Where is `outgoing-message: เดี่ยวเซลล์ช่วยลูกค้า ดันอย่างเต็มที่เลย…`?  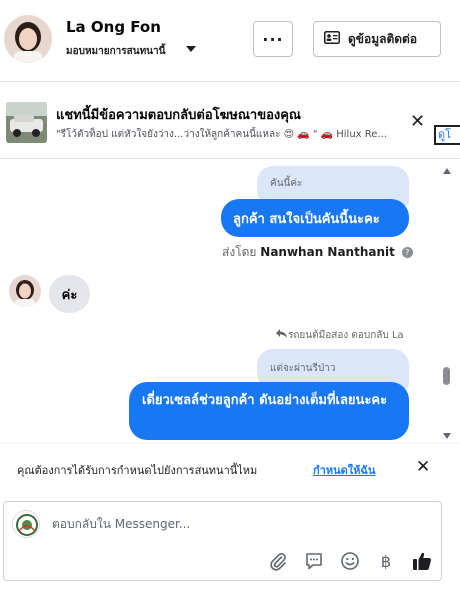
outgoing-message: เดี่ยวเซลล์ช่วยลูกค้า ดันอย่างเต็มที่เลย… is located at coordinates (269, 411).